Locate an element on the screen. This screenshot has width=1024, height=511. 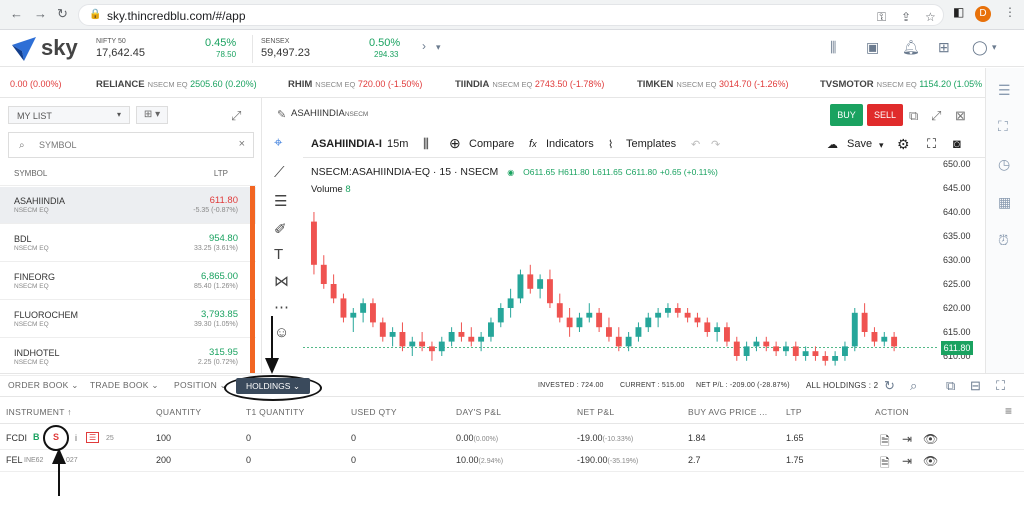
annotation-arrow-up-icon is located at coordinates (59, 472).